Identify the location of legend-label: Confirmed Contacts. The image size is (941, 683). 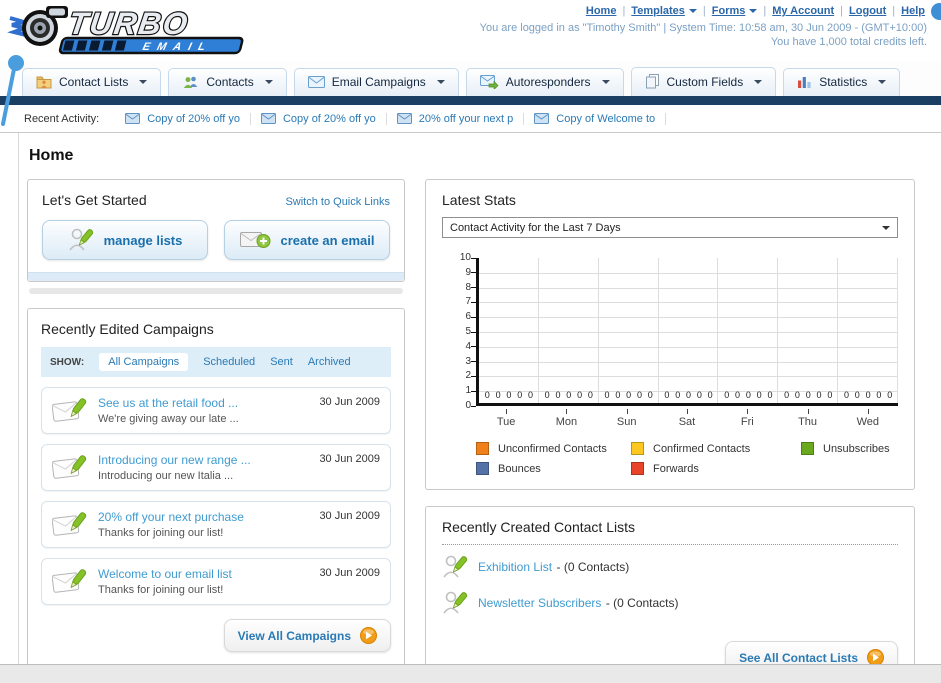
(702, 448).